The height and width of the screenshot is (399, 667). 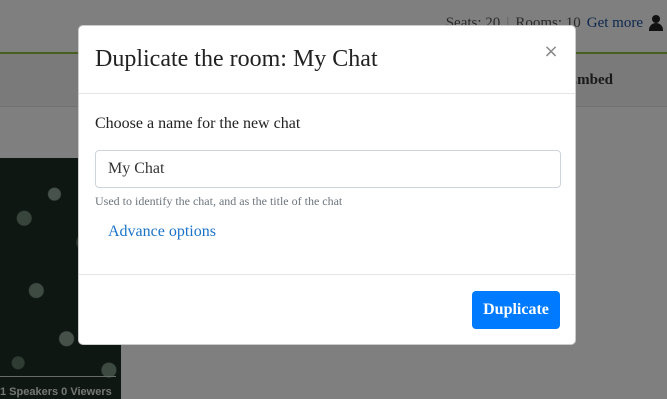 What do you see at coordinates (328, 169) in the screenshot?
I see `chat-name-input` at bounding box center [328, 169].